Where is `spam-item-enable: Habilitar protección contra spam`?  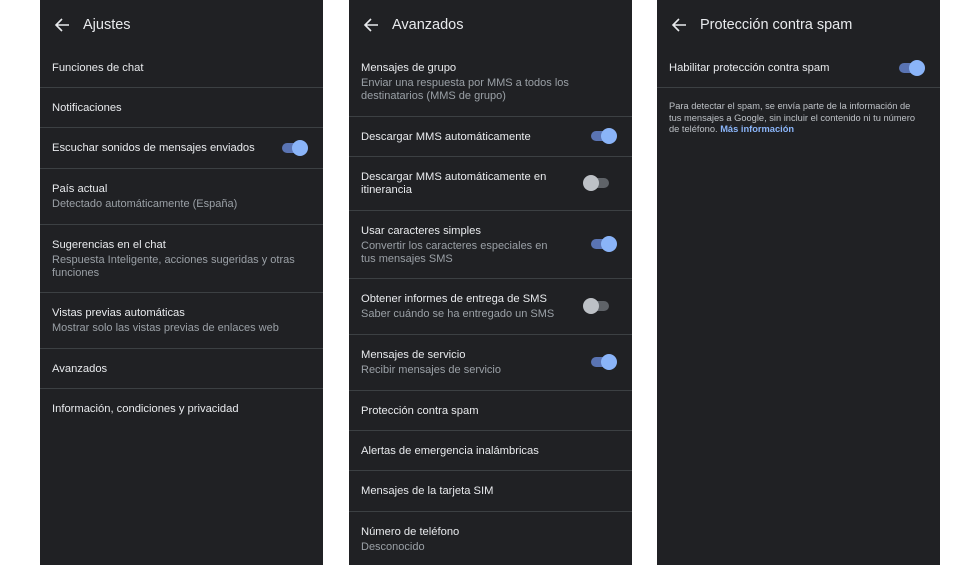 spam-item-enable: Habilitar protección contra spam is located at coordinates (798, 69).